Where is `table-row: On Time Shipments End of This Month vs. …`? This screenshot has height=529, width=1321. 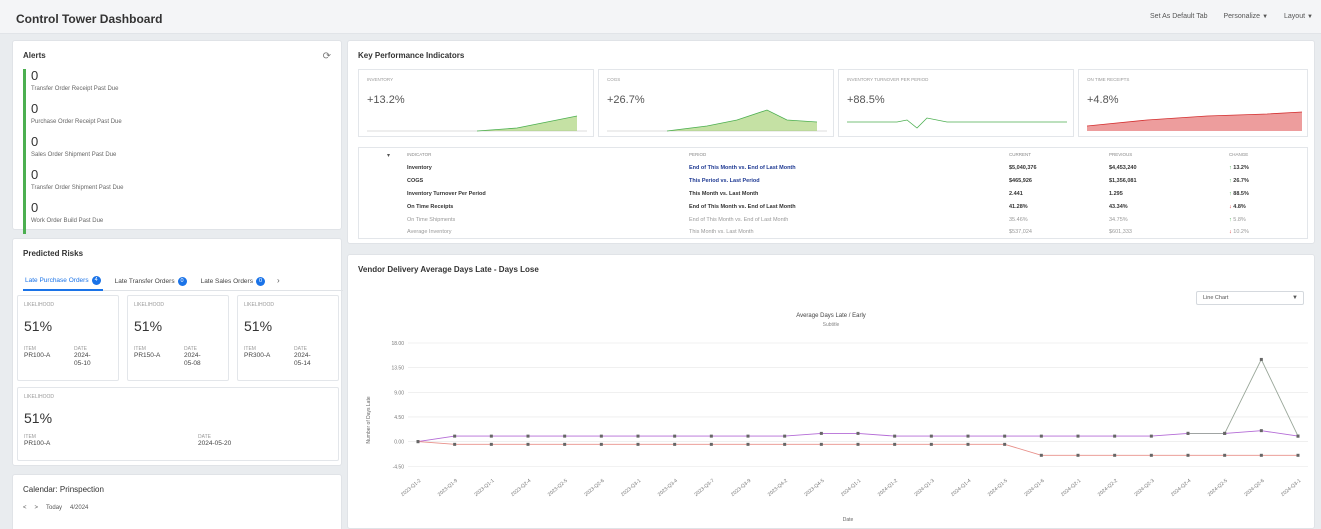
table-row: On Time Shipments End of This Month vs. … is located at coordinates (840, 221).